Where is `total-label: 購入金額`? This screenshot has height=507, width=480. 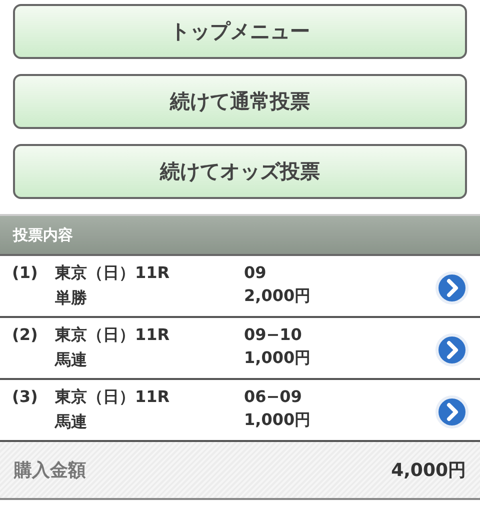 total-label: 購入金額 is located at coordinates (50, 470).